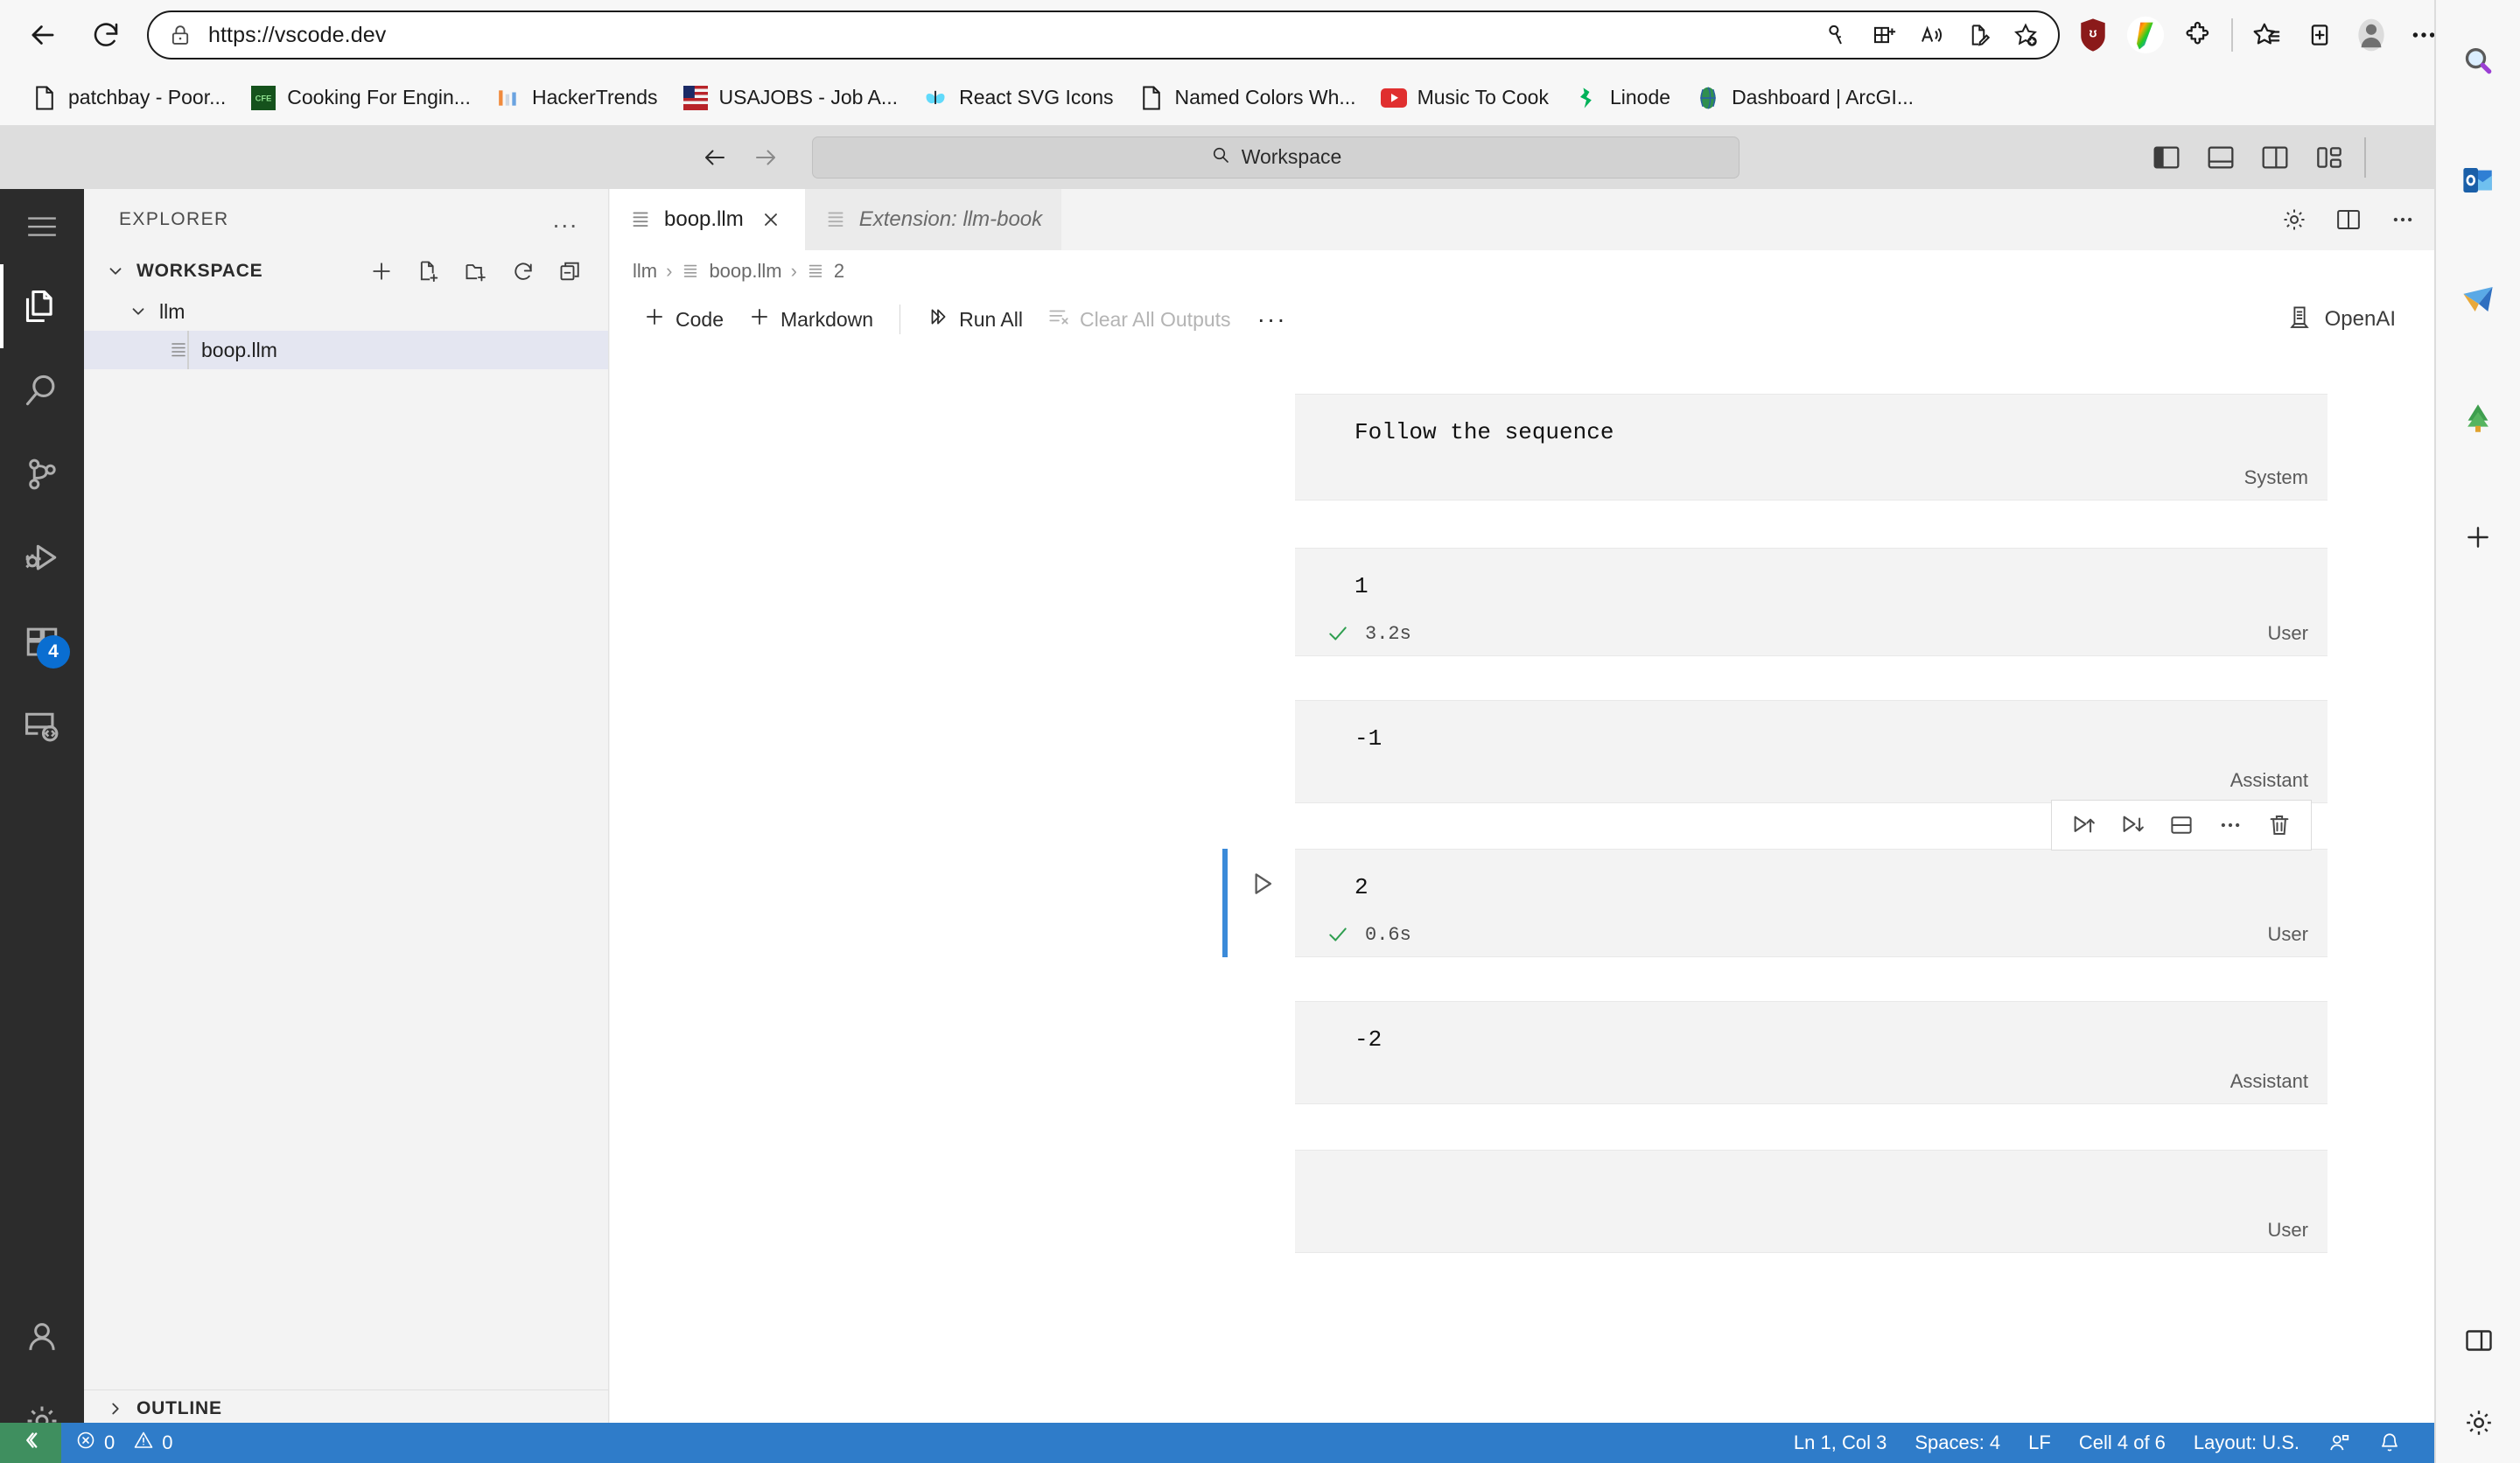 The width and height of the screenshot is (2520, 1463). I want to click on execute-above-cells-icon, so click(2083, 825).